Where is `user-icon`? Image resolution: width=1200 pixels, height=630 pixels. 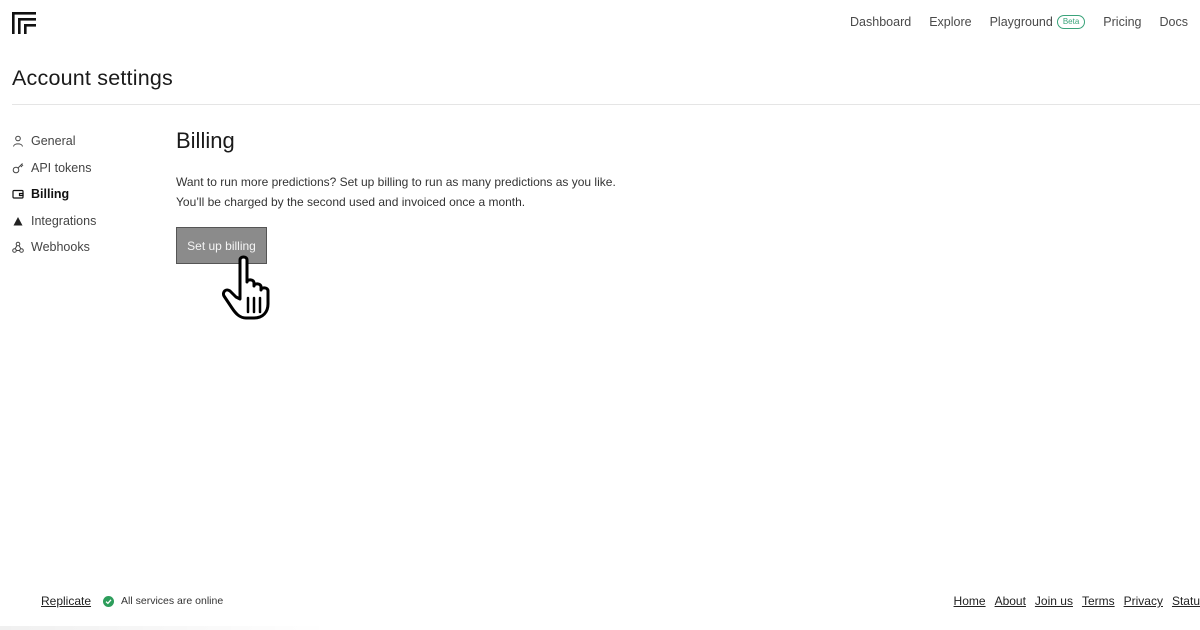 user-icon is located at coordinates (18, 141).